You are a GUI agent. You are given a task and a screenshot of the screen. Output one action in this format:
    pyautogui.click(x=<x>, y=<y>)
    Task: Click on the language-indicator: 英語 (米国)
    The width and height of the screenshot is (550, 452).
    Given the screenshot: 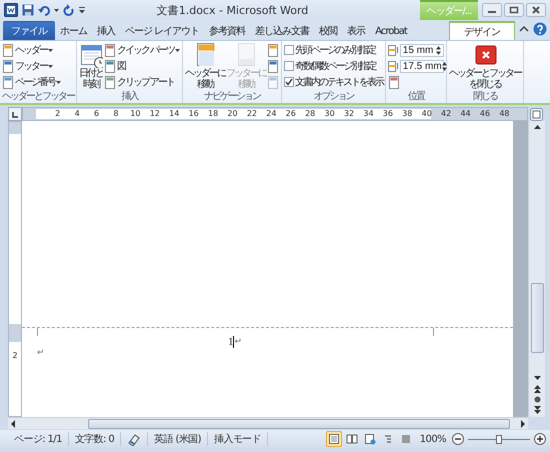 What is the action you would take?
    pyautogui.click(x=178, y=439)
    